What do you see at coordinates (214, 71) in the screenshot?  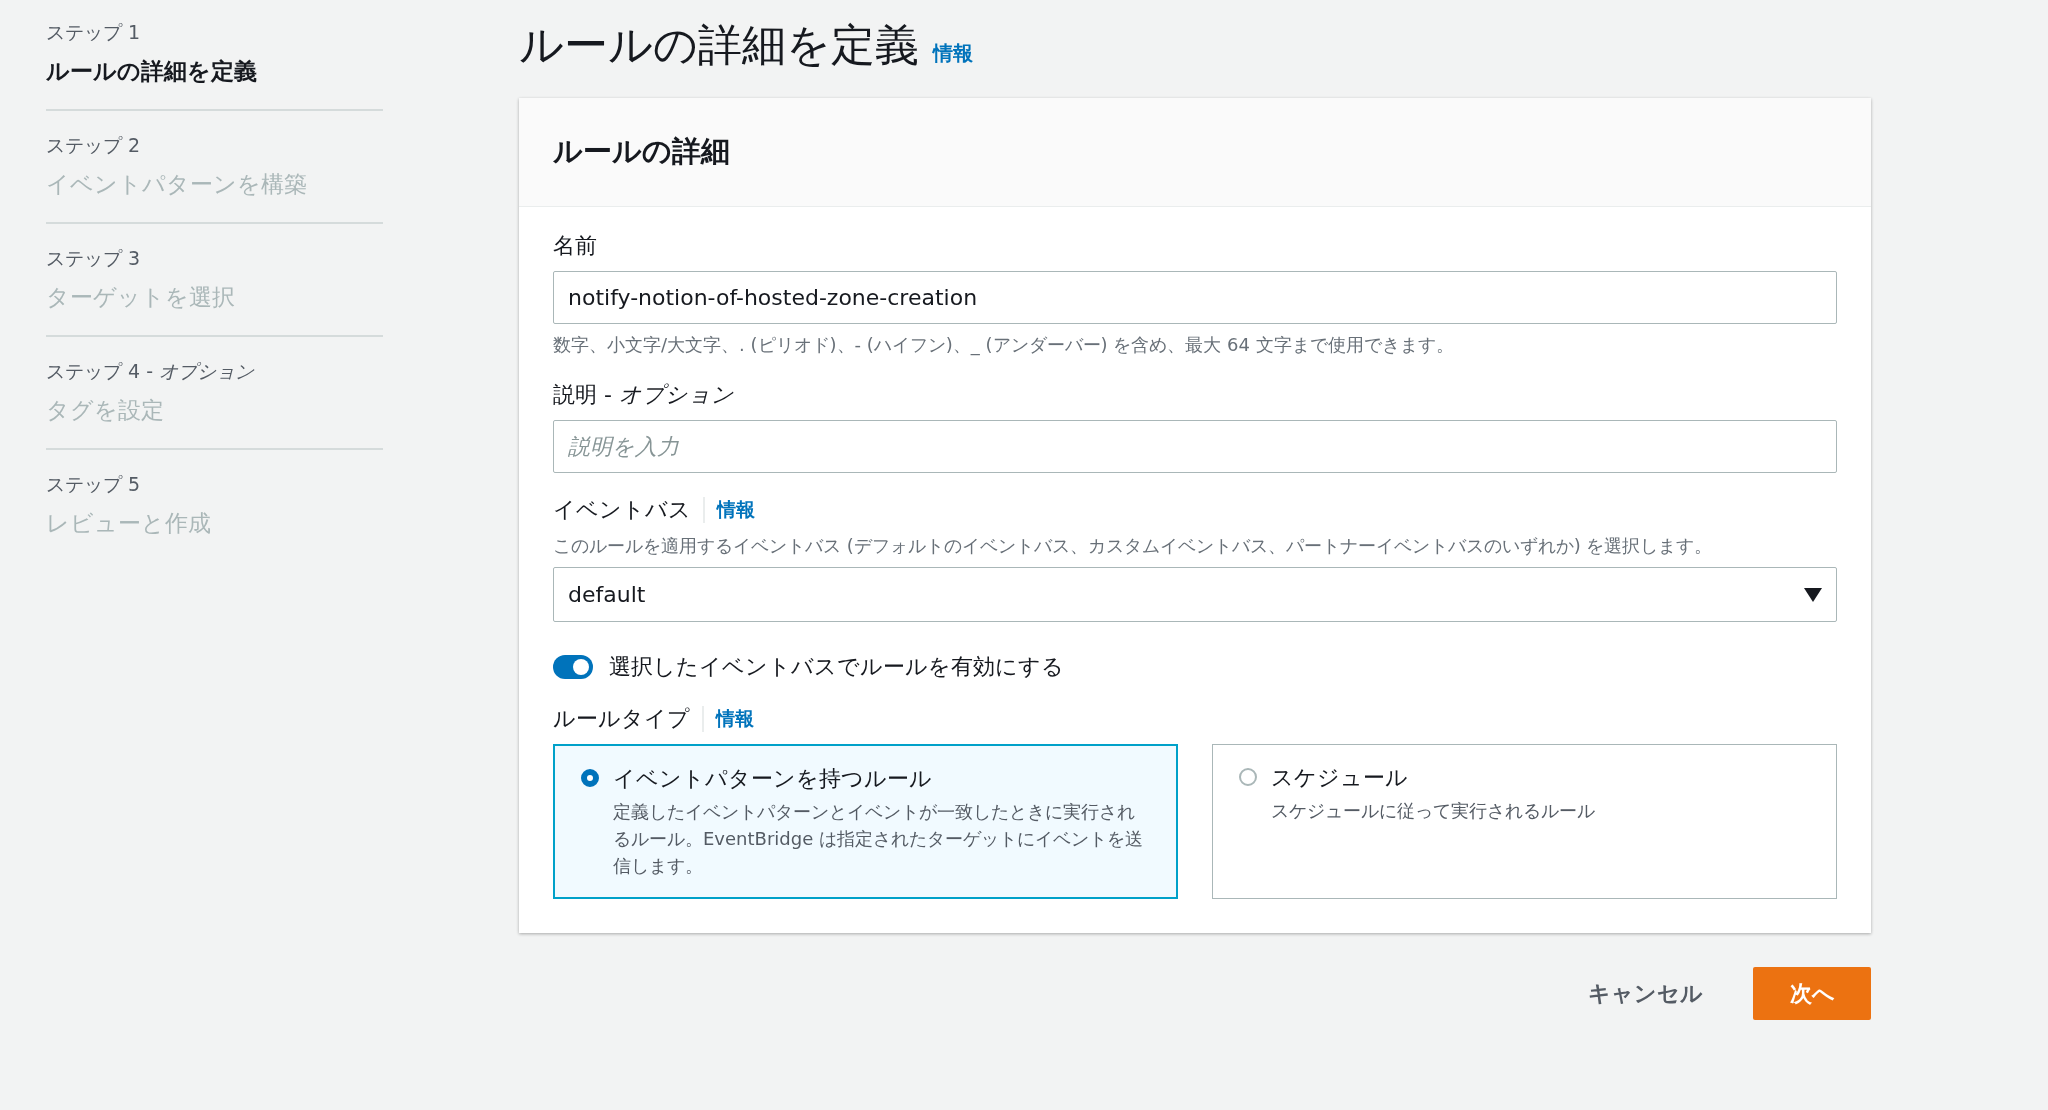 I see `step-link: ルールの詳細を定義` at bounding box center [214, 71].